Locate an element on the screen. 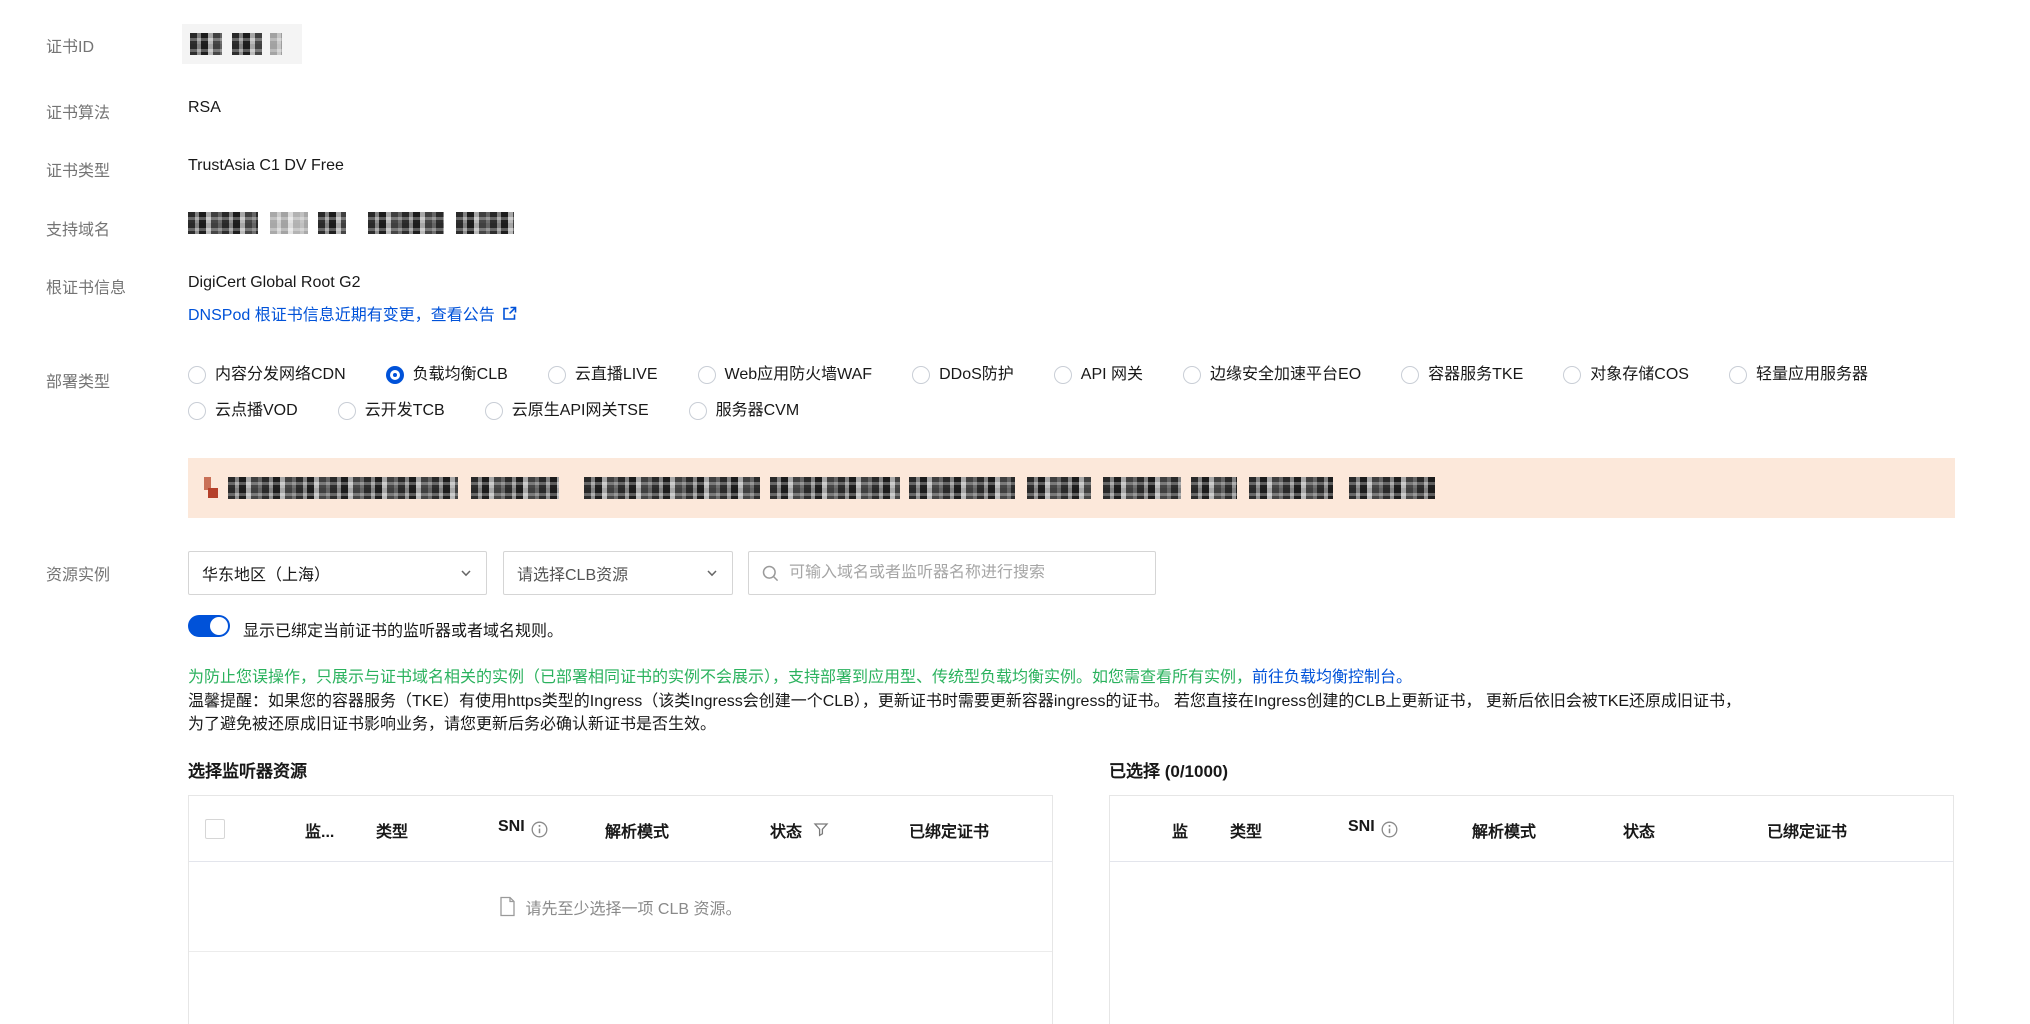  banner-redacted-text is located at coordinates (831, 488).